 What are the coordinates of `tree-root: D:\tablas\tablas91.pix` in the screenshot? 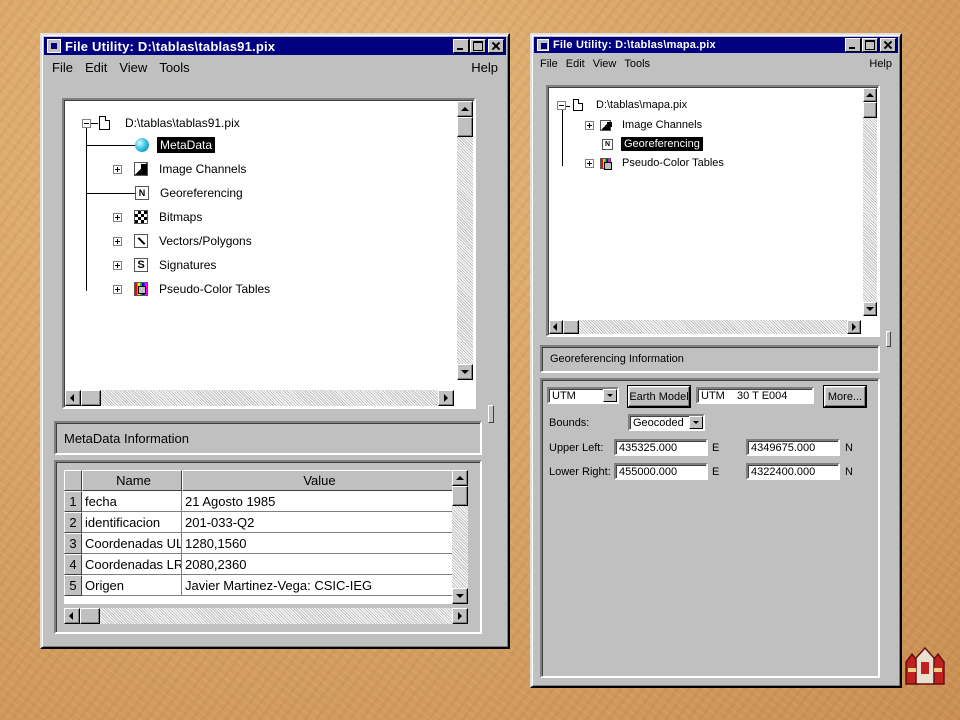 It's located at (162, 123).